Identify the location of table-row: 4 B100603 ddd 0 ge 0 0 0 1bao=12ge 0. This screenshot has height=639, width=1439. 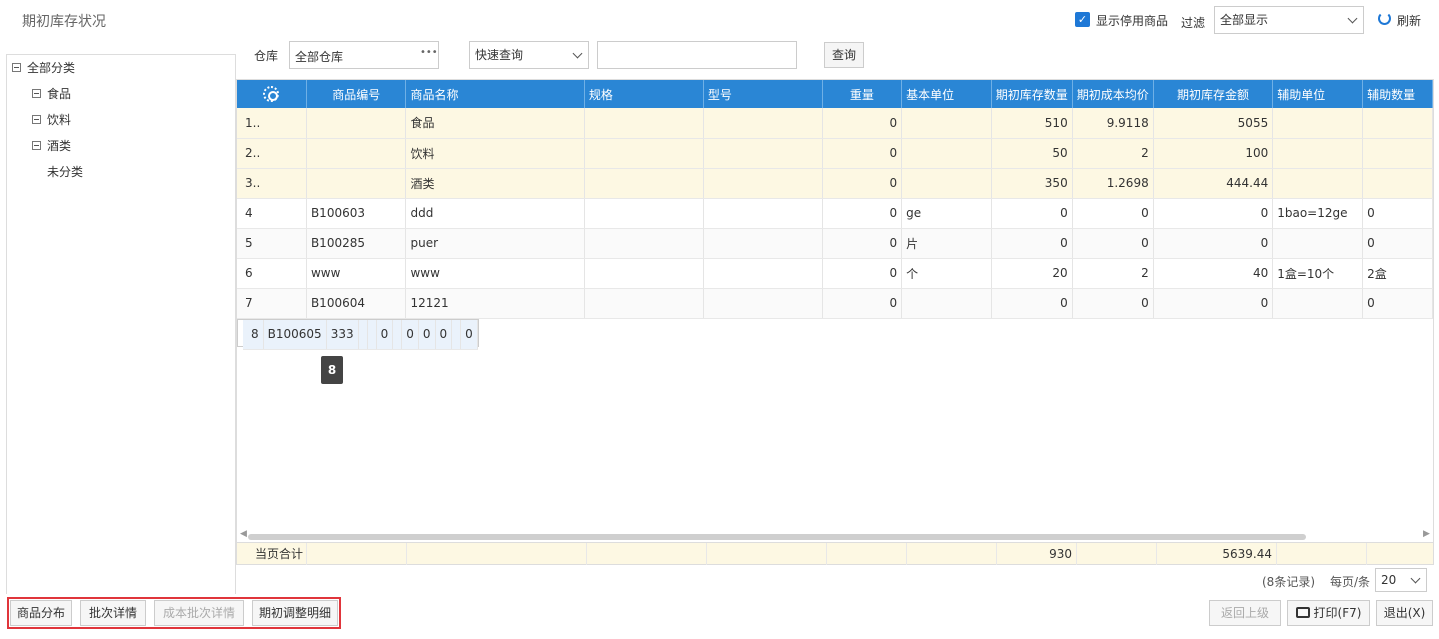
(835, 213).